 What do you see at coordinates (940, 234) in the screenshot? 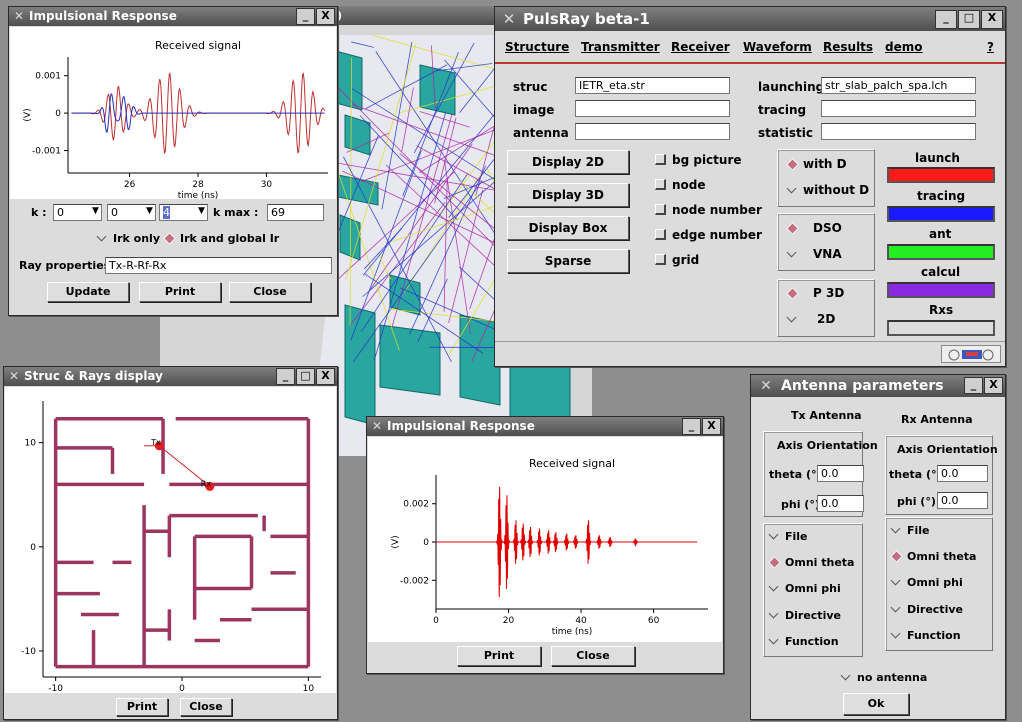
I see `ant-status-label: ant` at bounding box center [940, 234].